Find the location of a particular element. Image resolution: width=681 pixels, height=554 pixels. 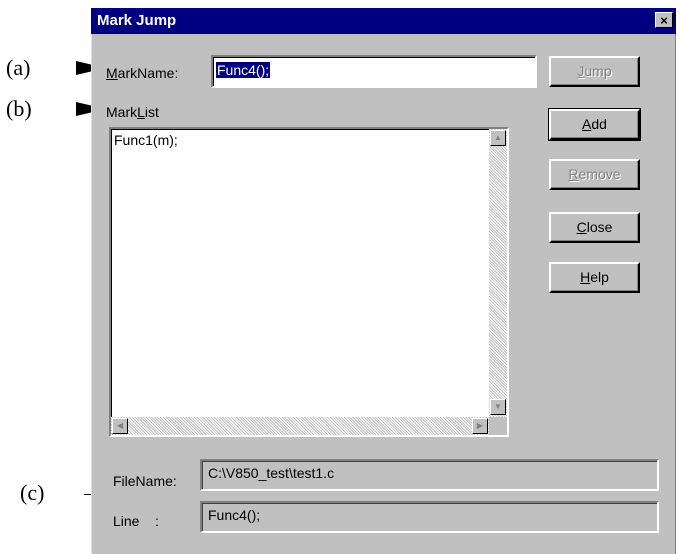

add-button: Add is located at coordinates (594, 124).